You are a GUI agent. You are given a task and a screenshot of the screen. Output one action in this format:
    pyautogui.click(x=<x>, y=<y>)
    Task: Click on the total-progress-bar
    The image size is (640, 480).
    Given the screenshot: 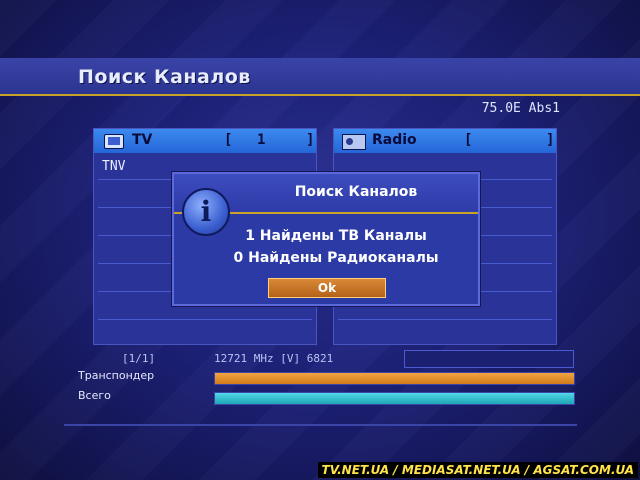 What is the action you would take?
    pyautogui.click(x=394, y=398)
    